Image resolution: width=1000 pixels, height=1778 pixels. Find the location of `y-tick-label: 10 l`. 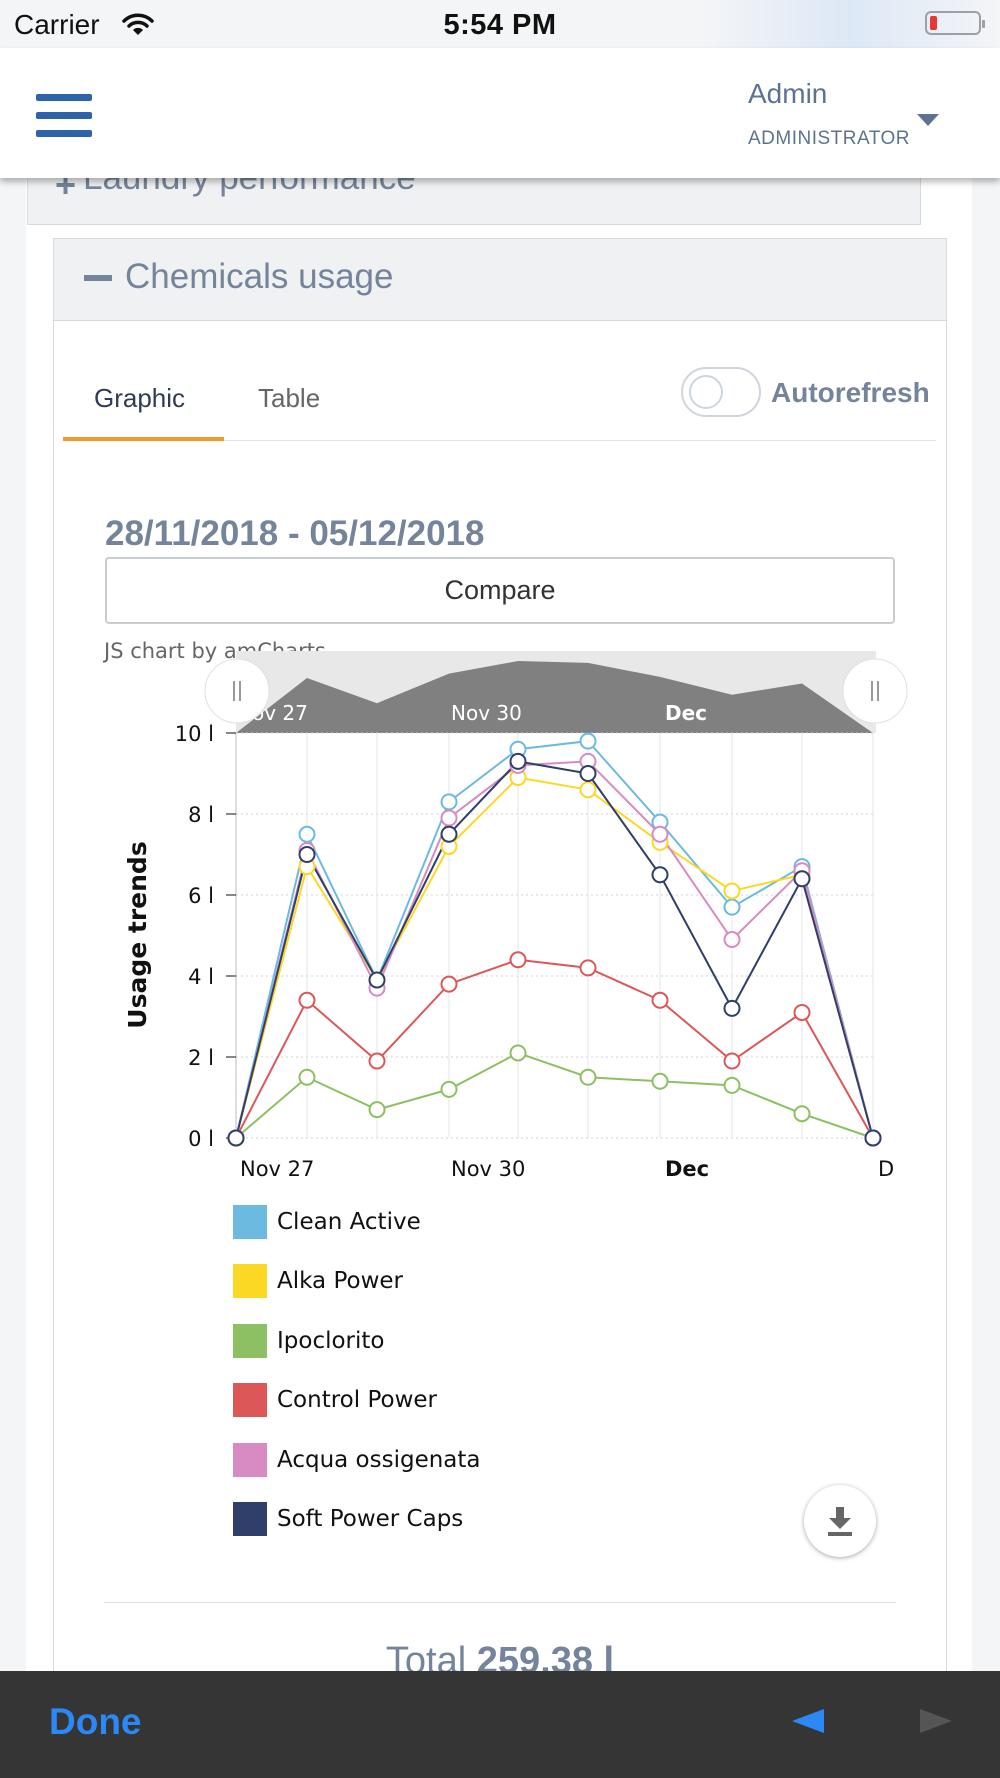

y-tick-label: 10 l is located at coordinates (194, 734).